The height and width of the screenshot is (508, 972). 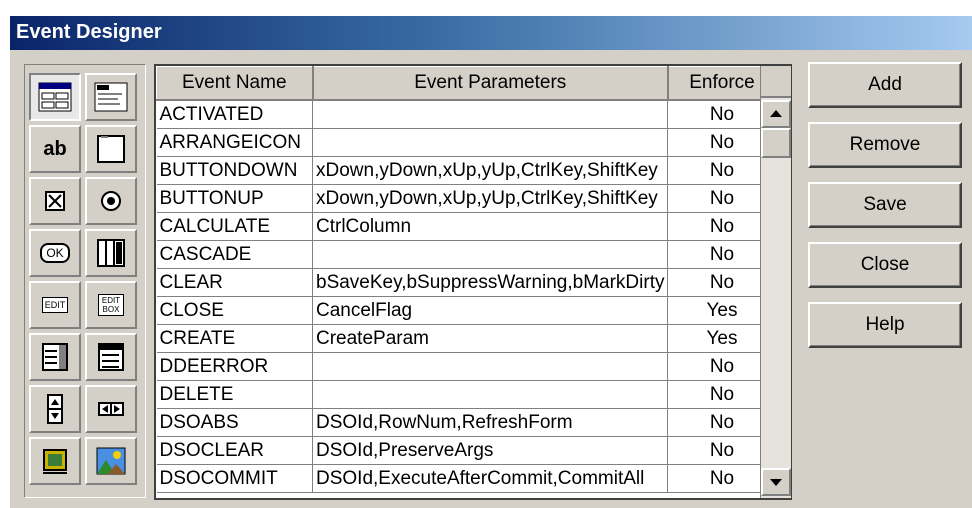 What do you see at coordinates (490, 282) in the screenshot?
I see `event-parameters-cell: bSaveKey,bSuppressWarning,bMarkDirty` at bounding box center [490, 282].